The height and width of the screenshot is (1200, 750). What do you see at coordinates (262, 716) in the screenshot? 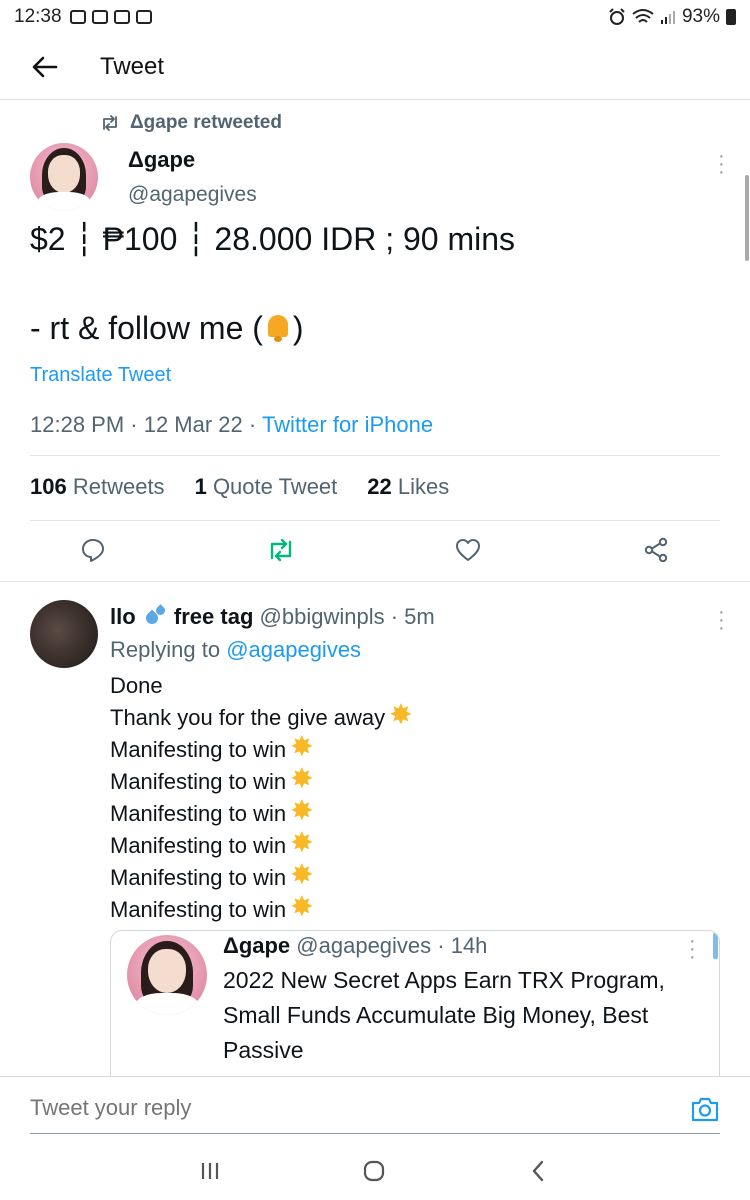
I see `reply-line: Thank you for the give away` at bounding box center [262, 716].